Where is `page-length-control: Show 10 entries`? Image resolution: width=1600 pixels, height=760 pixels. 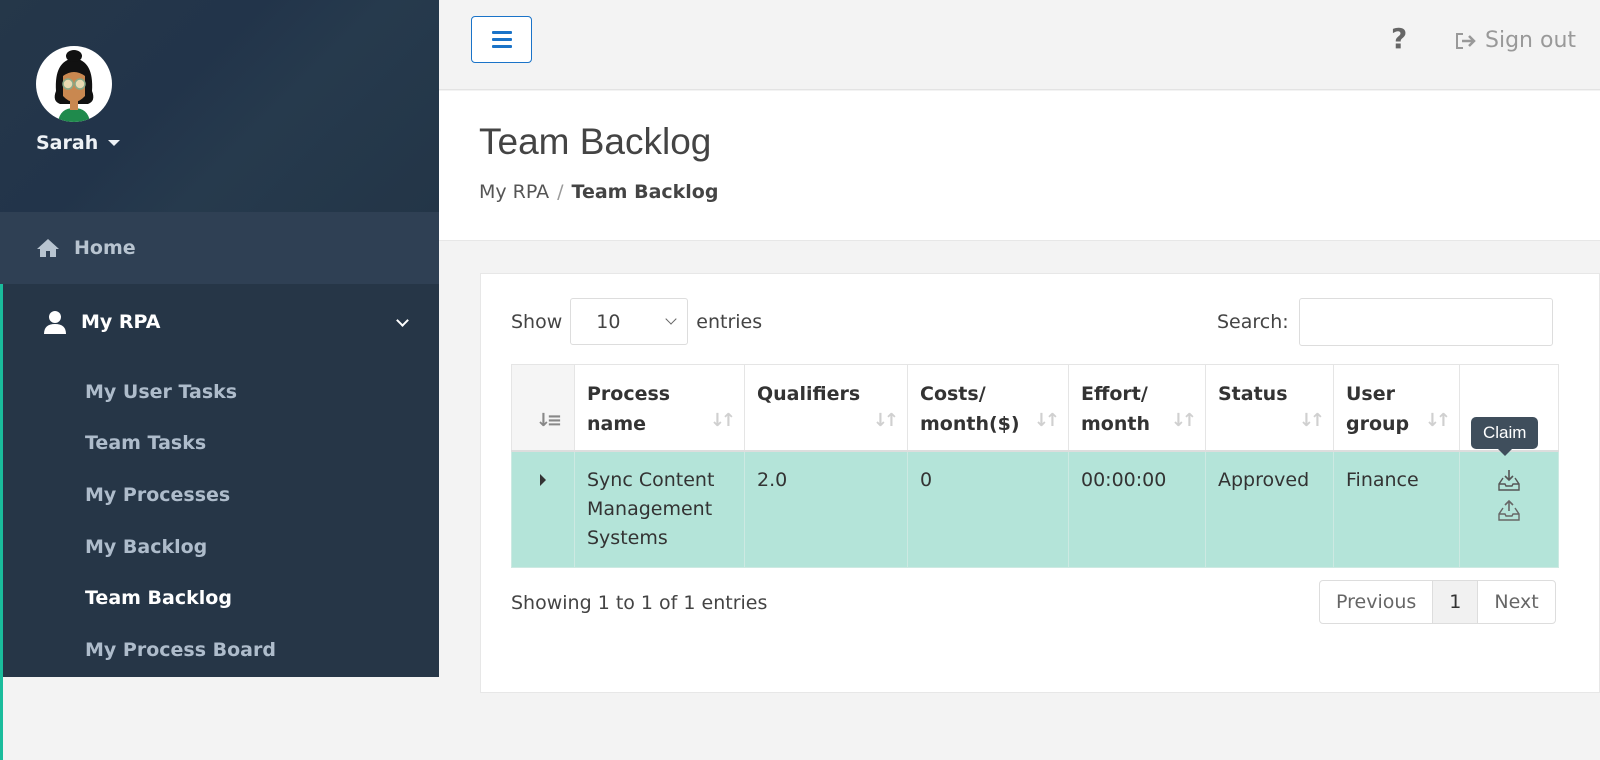 page-length-control: Show 10 entries is located at coordinates (636, 321).